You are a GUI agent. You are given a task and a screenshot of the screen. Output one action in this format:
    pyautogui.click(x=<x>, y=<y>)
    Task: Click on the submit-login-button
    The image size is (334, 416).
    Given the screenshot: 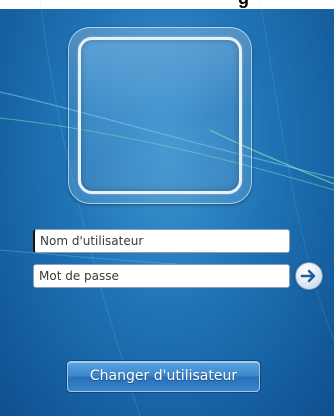 What is the action you would take?
    pyautogui.click(x=309, y=276)
    